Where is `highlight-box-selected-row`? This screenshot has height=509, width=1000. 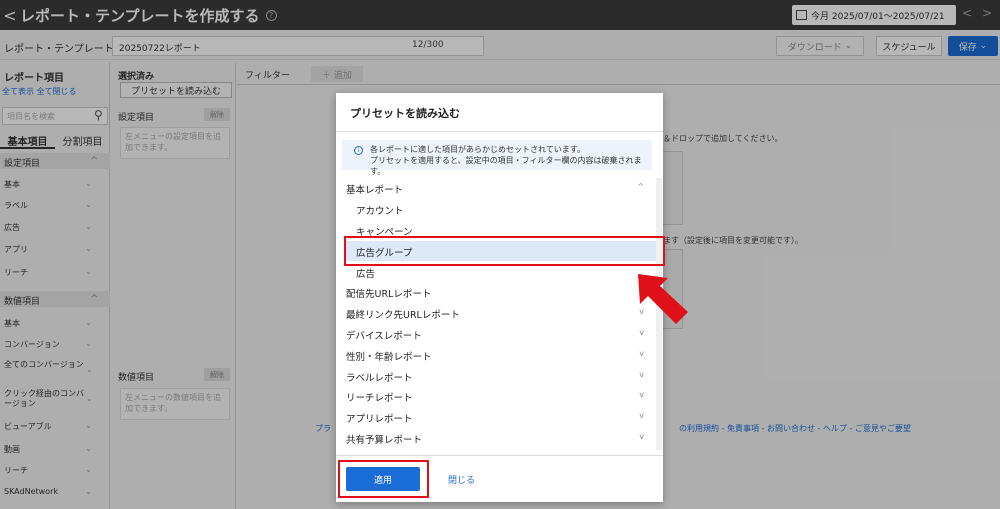
highlight-box-selected-row is located at coordinates (504, 251).